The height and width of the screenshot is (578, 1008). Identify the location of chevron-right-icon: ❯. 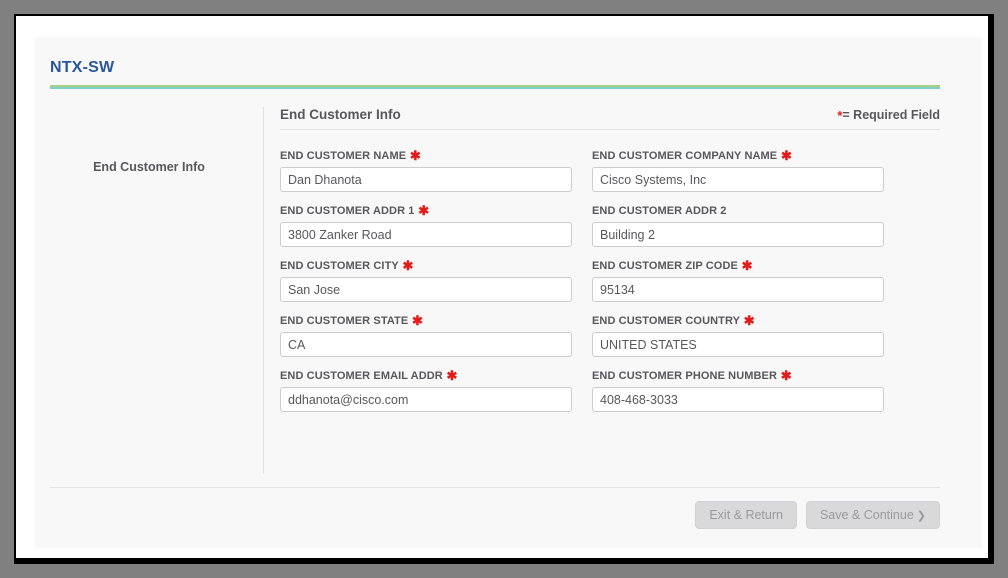
(921, 516).